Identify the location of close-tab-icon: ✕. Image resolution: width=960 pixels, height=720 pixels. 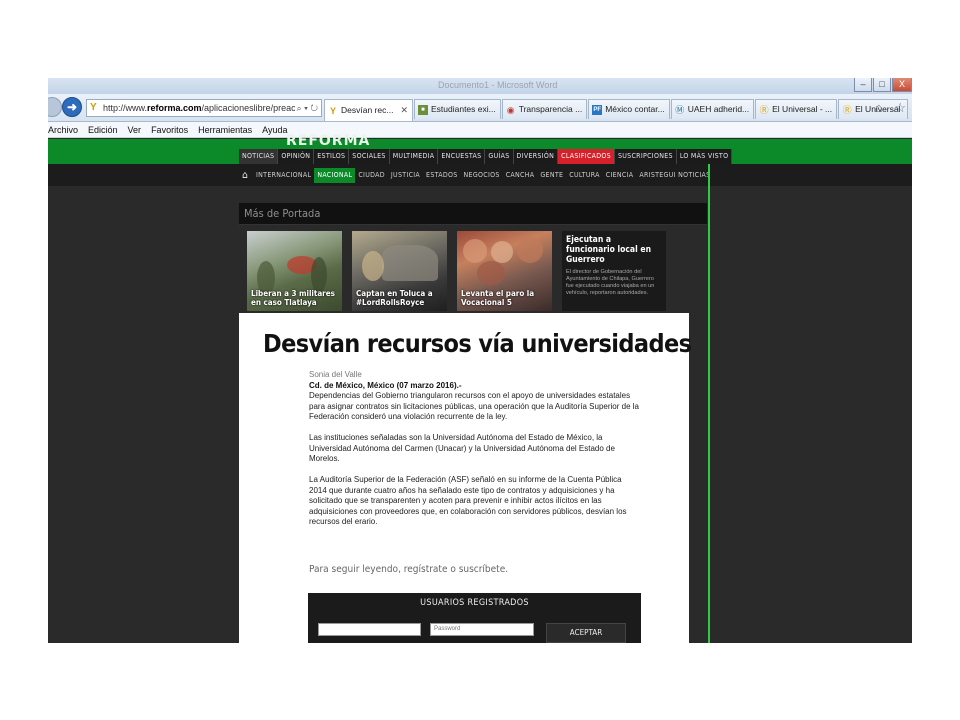
(404, 110).